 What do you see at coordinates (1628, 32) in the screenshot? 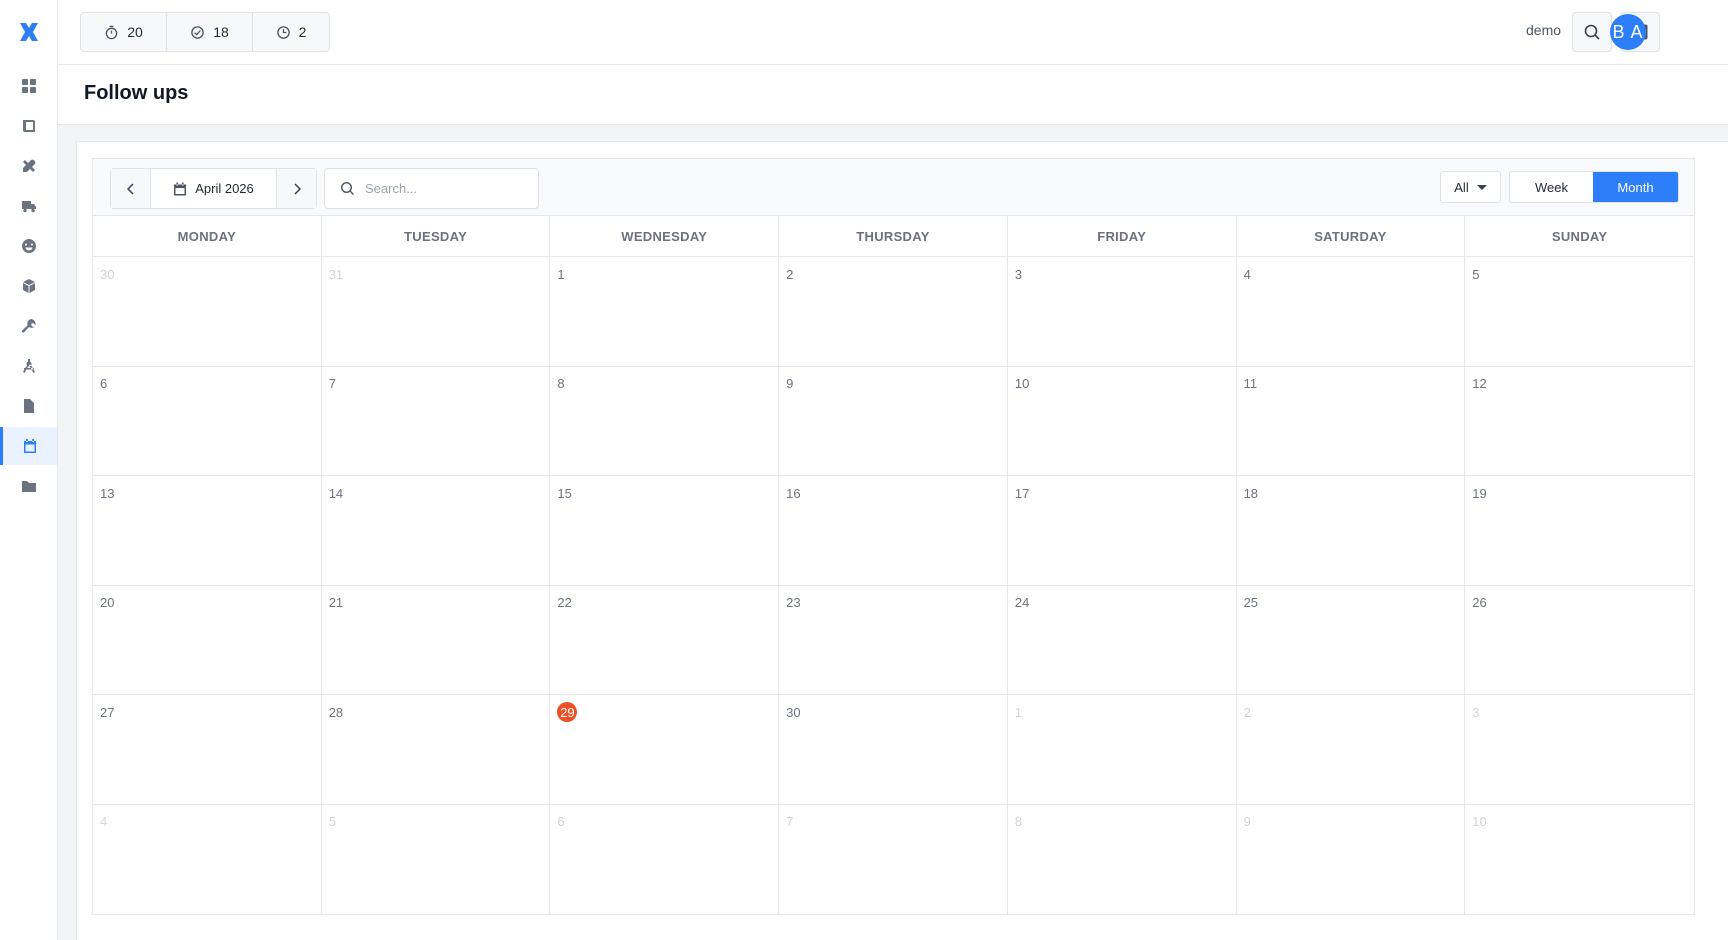
I see `user-avatar: B A` at bounding box center [1628, 32].